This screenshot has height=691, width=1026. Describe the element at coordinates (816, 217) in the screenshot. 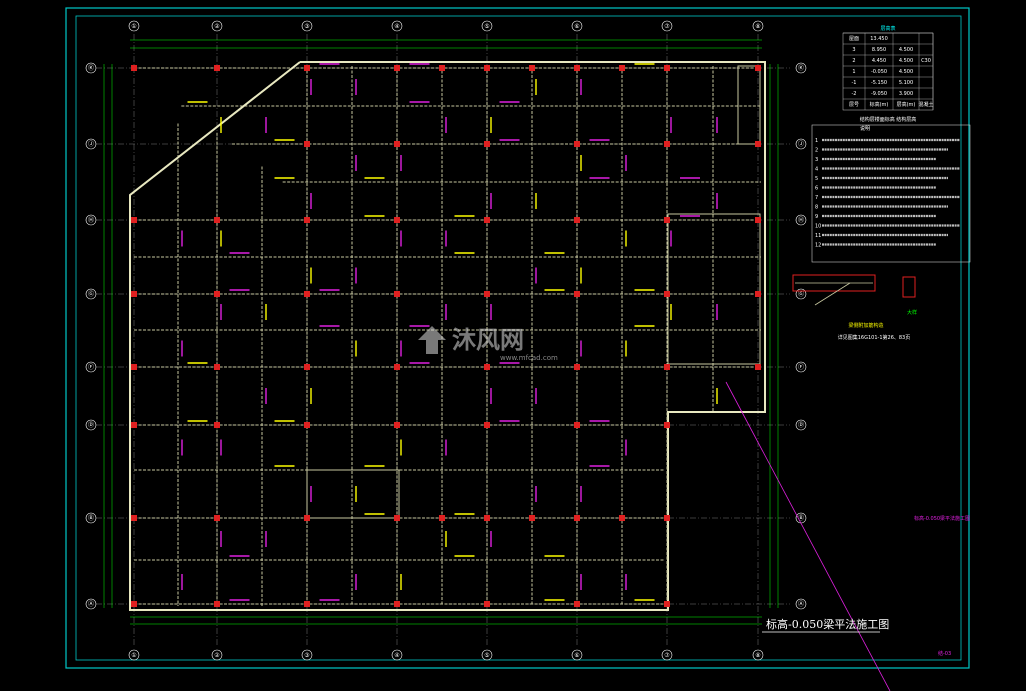

I see `note-number: 9` at that location.